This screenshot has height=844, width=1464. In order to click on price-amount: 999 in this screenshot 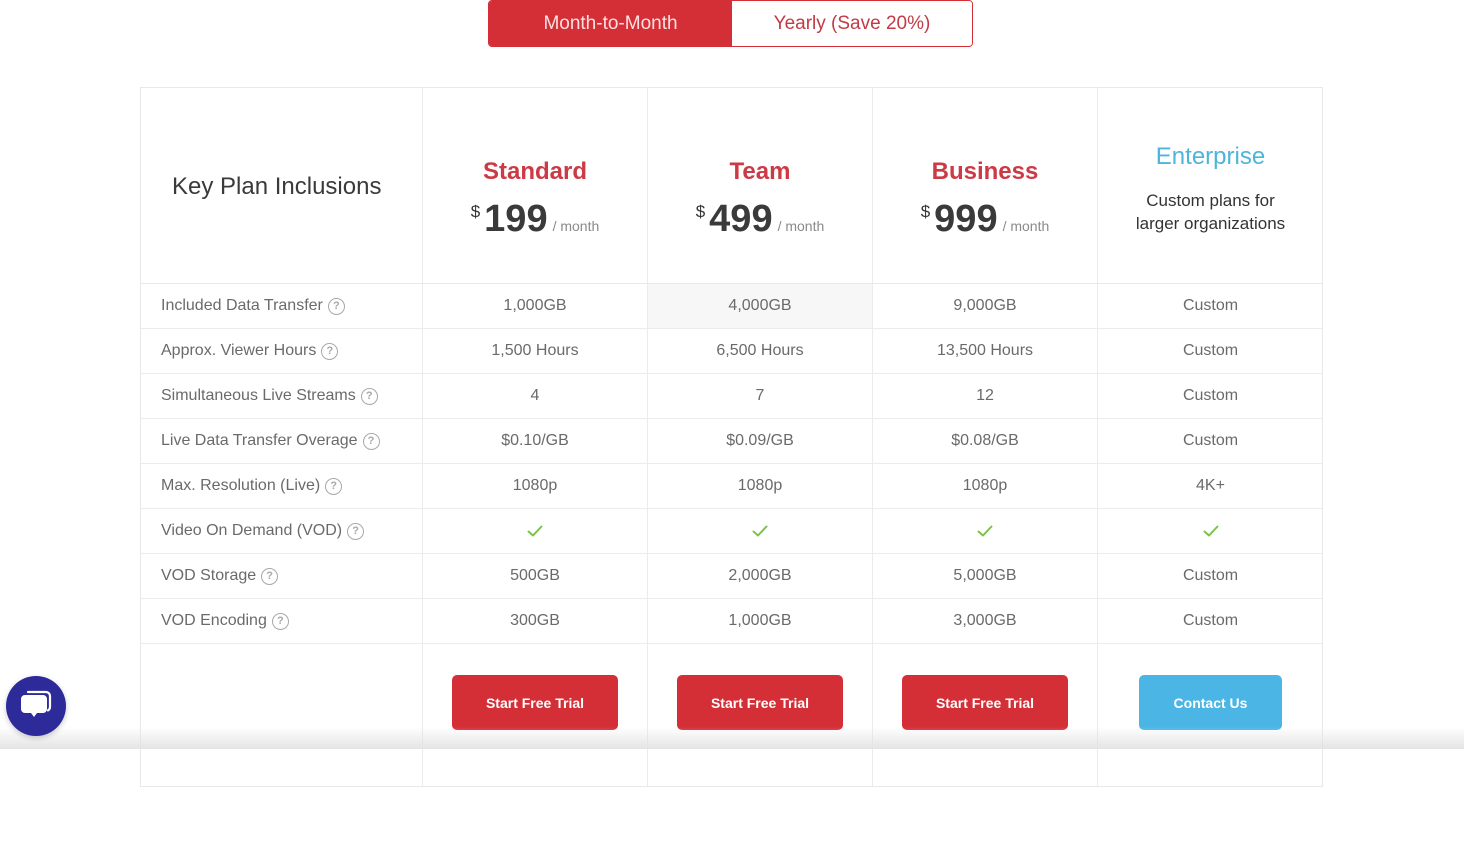, I will do `click(965, 219)`.